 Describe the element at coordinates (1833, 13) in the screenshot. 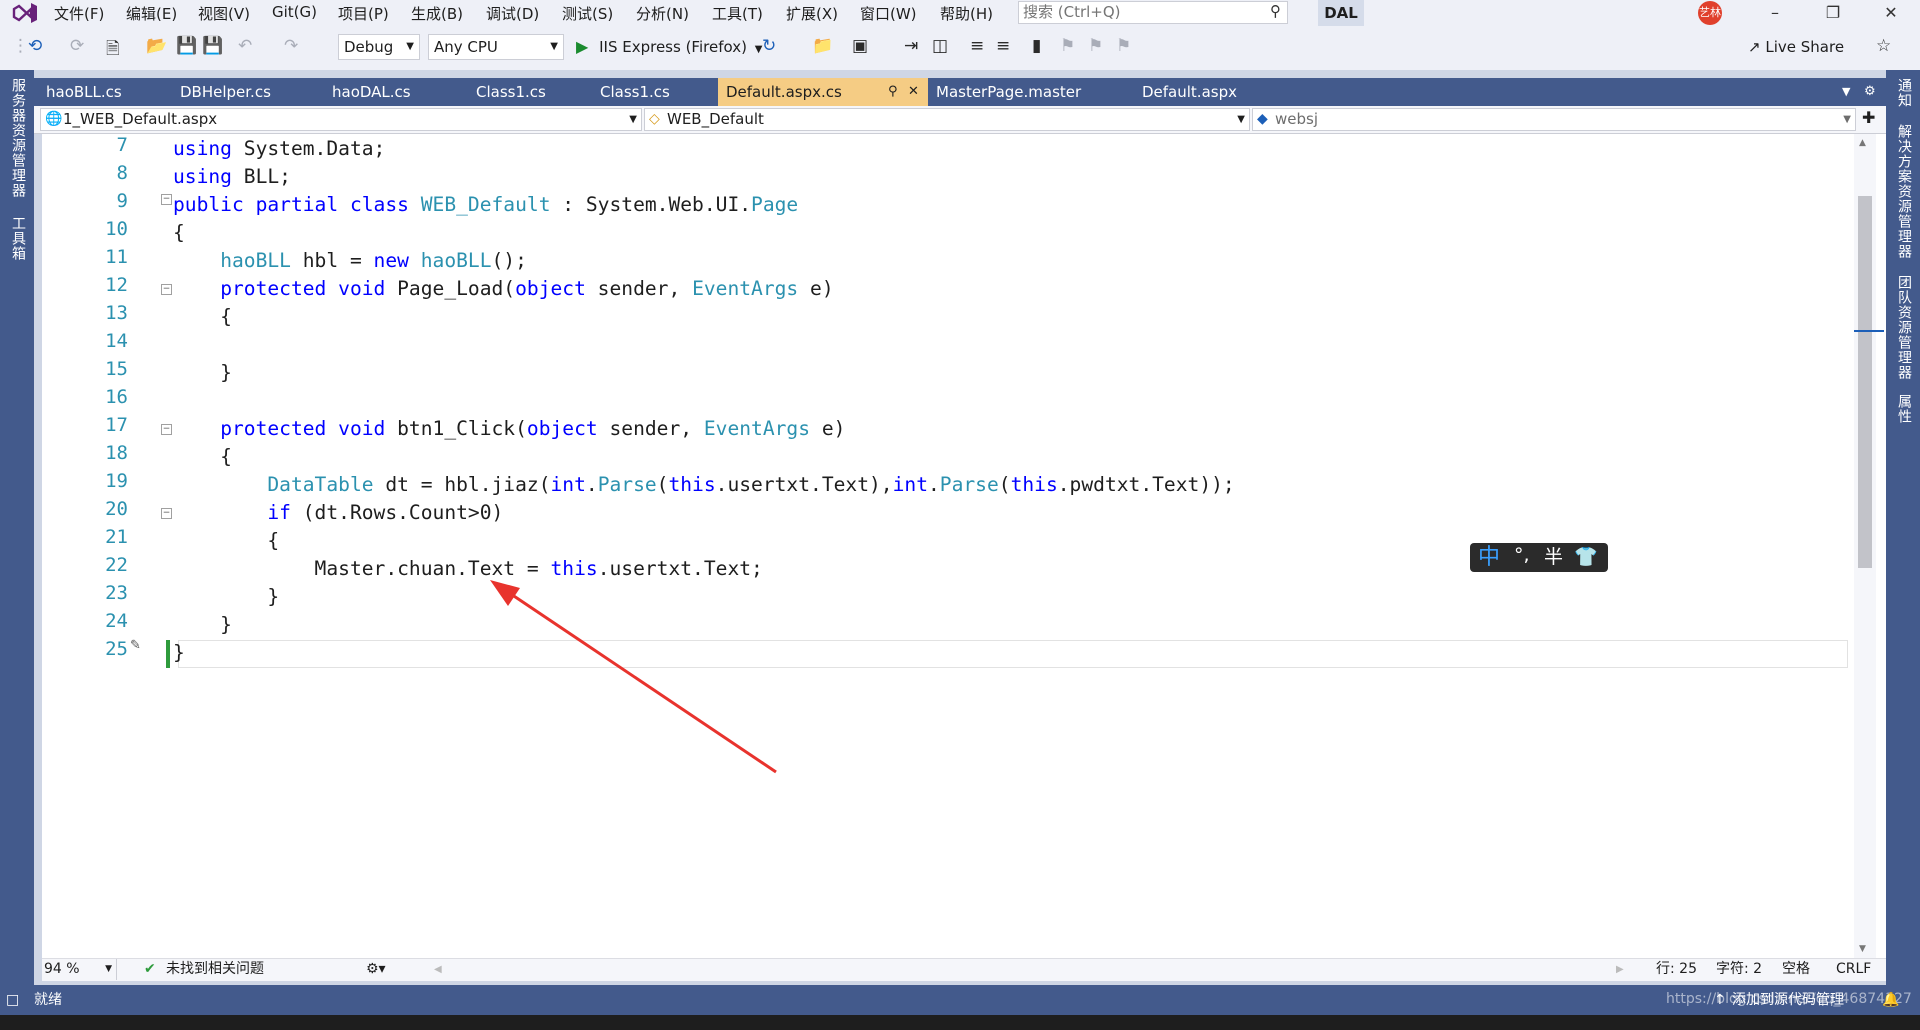

I see `restore-icon: ❐` at that location.